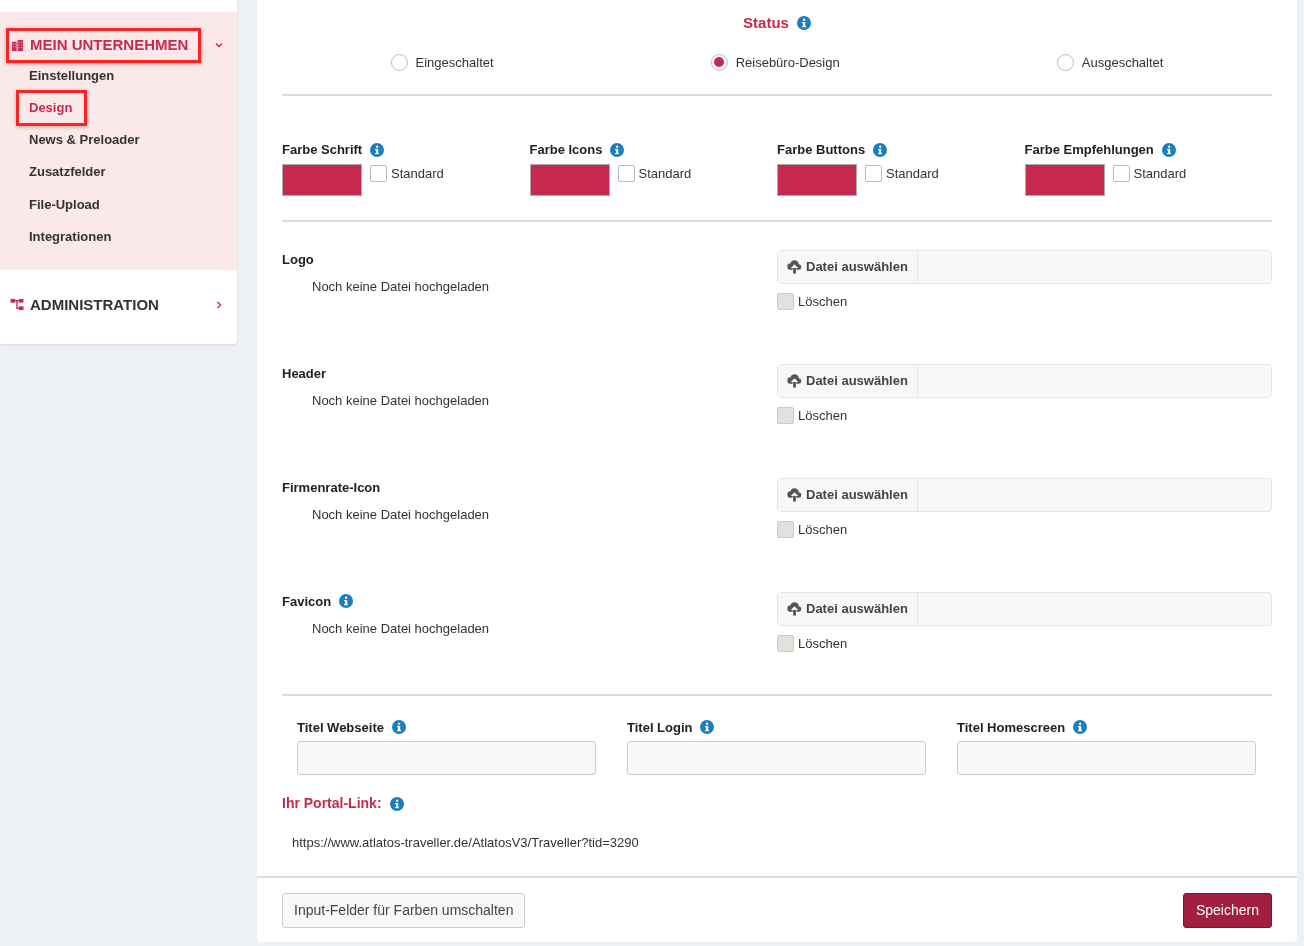  Describe the element at coordinates (821, 150) in the screenshot. I see `field-label: Farbe Buttons` at that location.